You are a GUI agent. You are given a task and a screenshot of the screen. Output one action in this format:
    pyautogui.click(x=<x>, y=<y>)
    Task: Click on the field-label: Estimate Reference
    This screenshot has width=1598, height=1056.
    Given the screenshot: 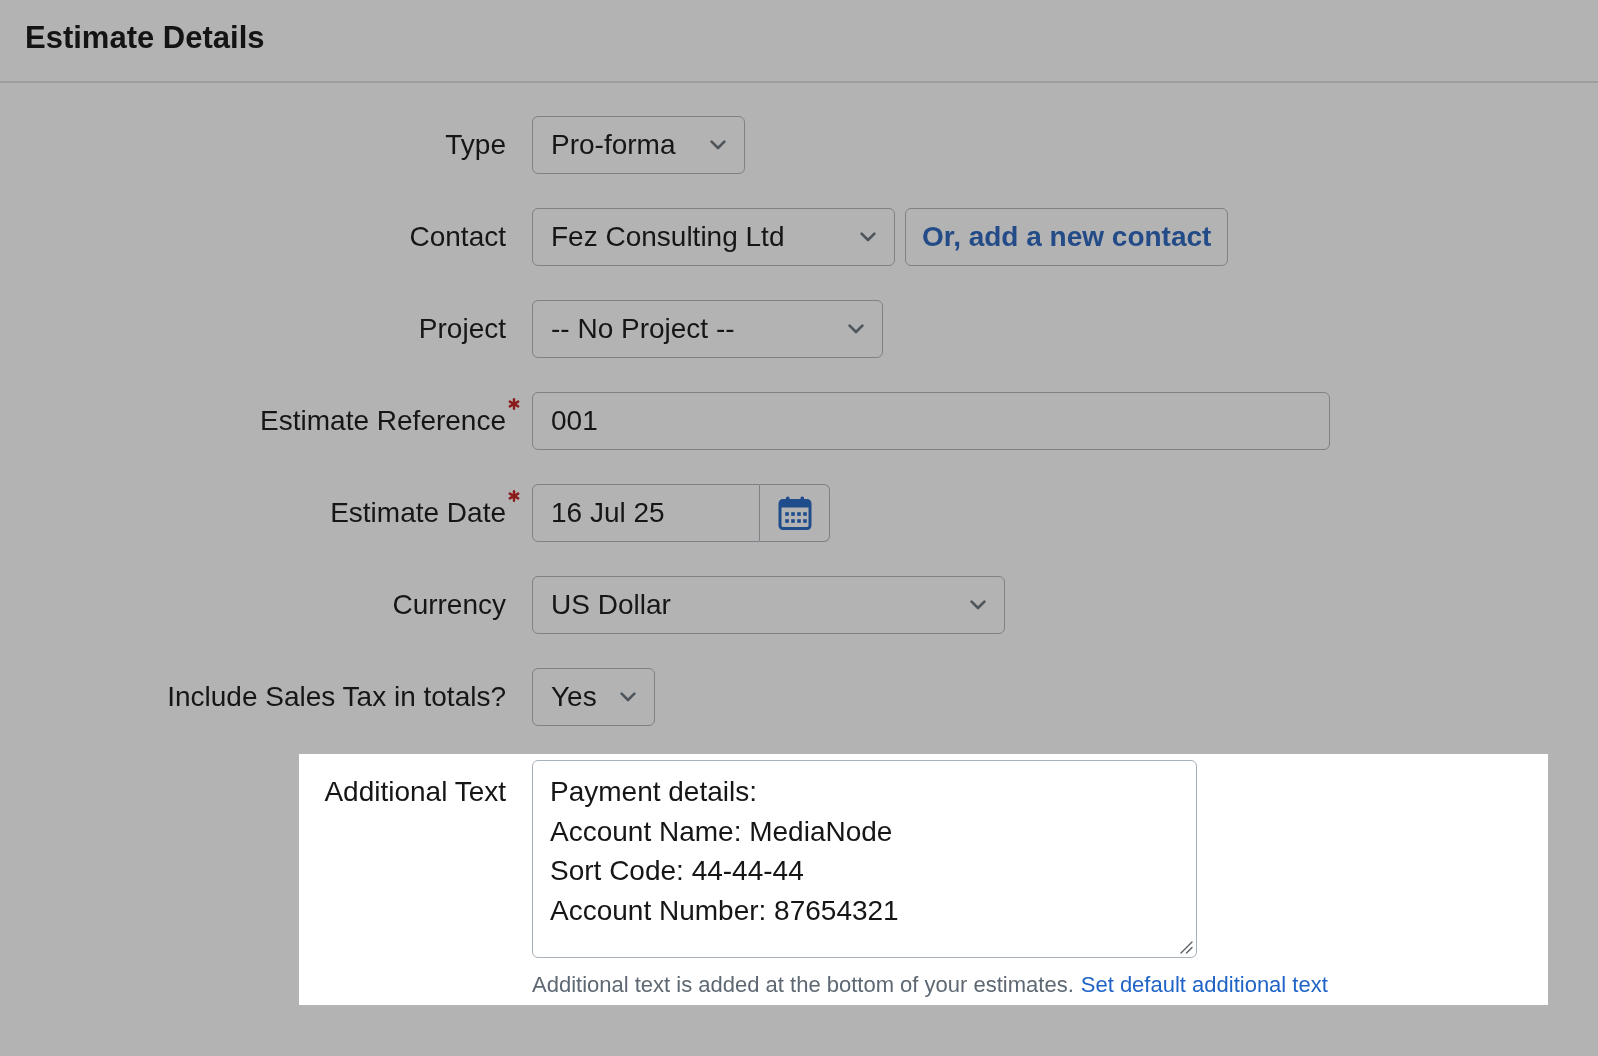 What is the action you would take?
    pyautogui.click(x=383, y=421)
    